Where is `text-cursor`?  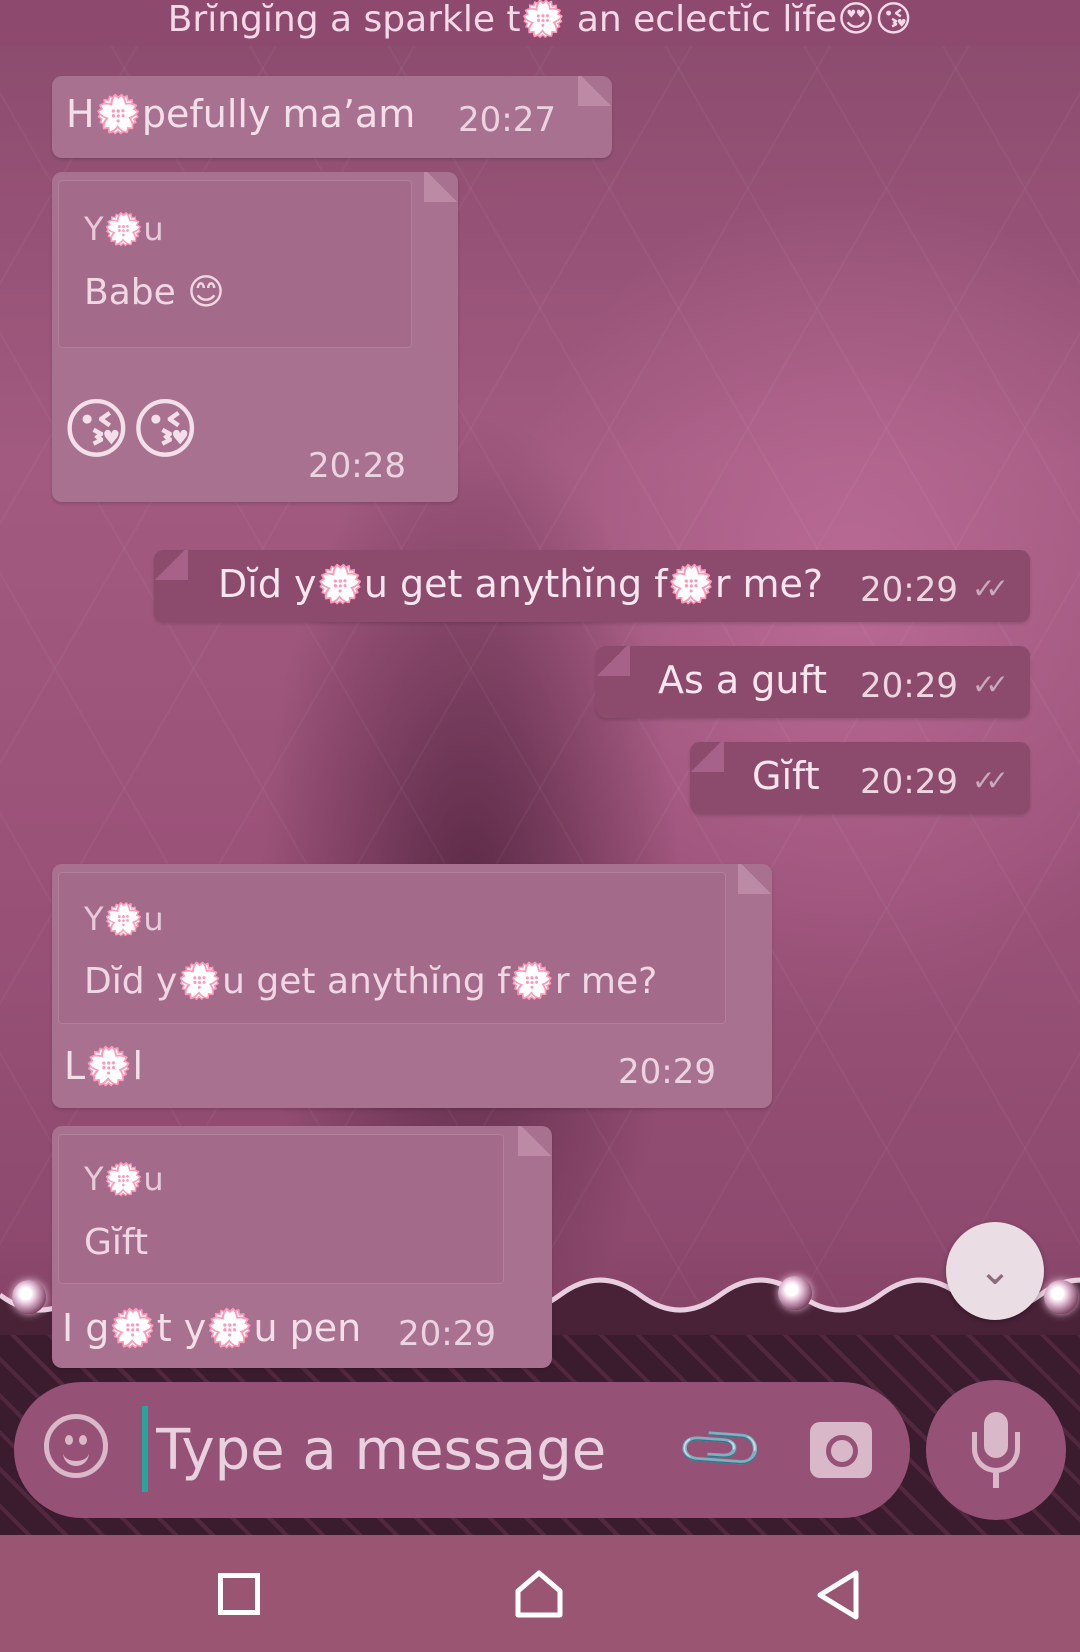
text-cursor is located at coordinates (145, 1449).